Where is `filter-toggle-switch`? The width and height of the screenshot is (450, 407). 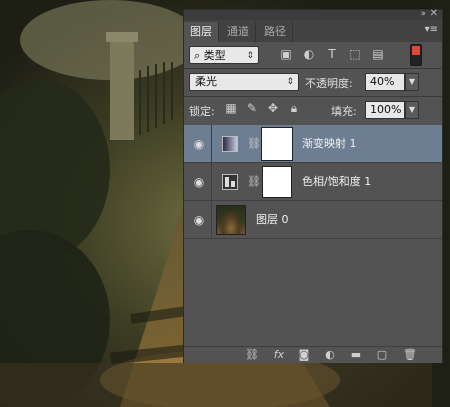 filter-toggle-switch is located at coordinates (416, 55).